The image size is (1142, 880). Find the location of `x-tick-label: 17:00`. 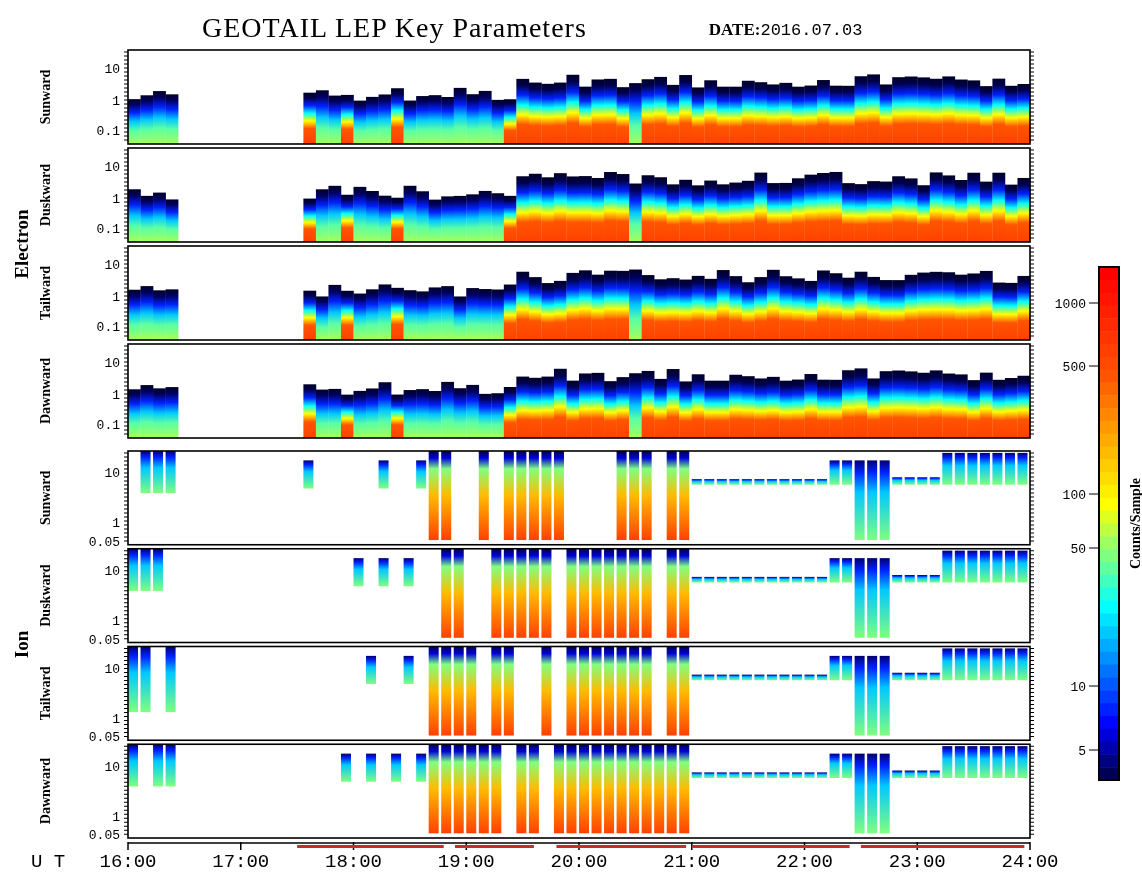

x-tick-label: 17:00 is located at coordinates (241, 862).